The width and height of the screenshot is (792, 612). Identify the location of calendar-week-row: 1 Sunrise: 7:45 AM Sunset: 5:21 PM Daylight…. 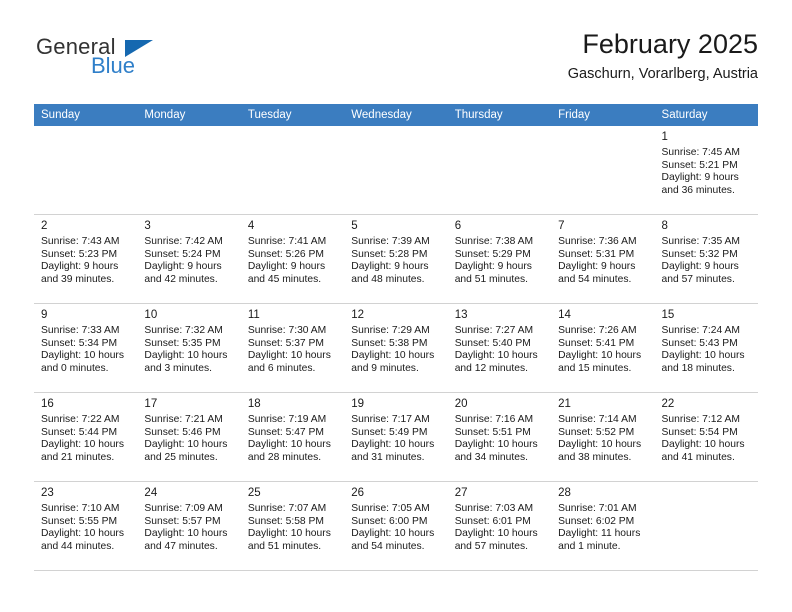
(396, 170).